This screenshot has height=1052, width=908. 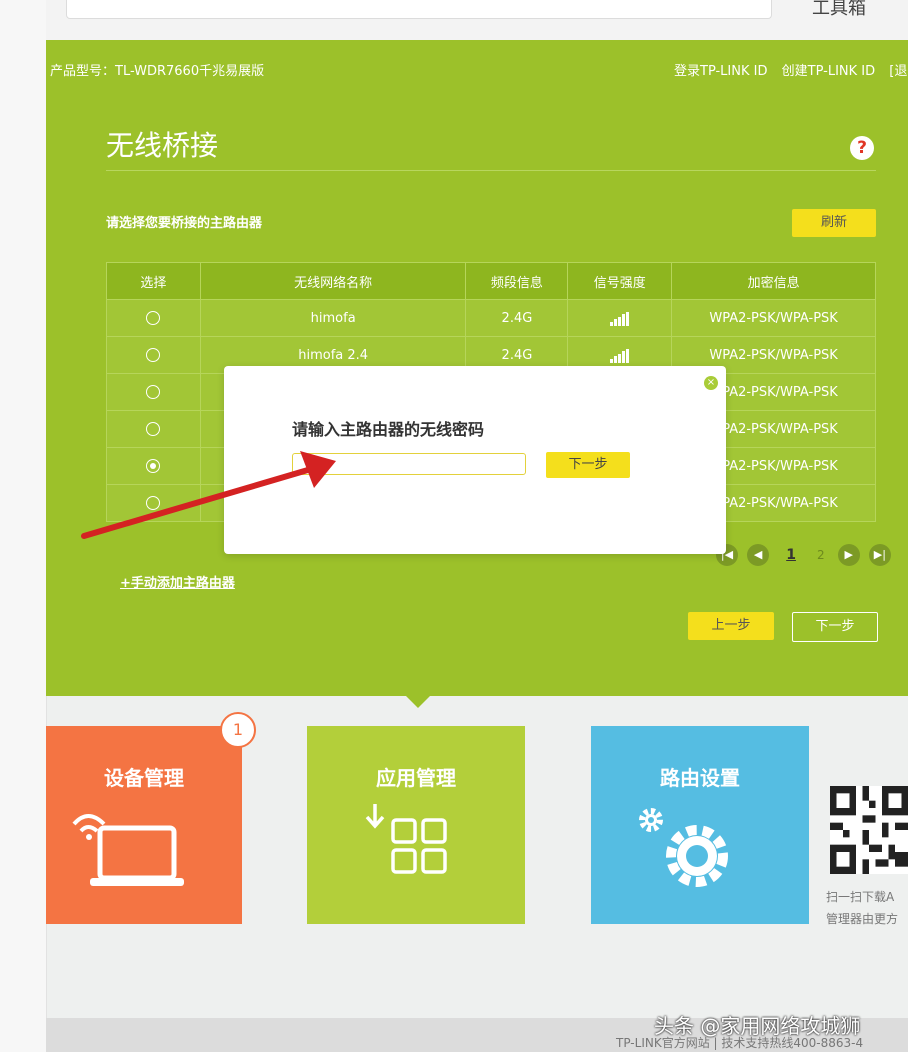 I want to click on watermark: 头条 @家用网络攻城狮, so click(x=757, y=1026).